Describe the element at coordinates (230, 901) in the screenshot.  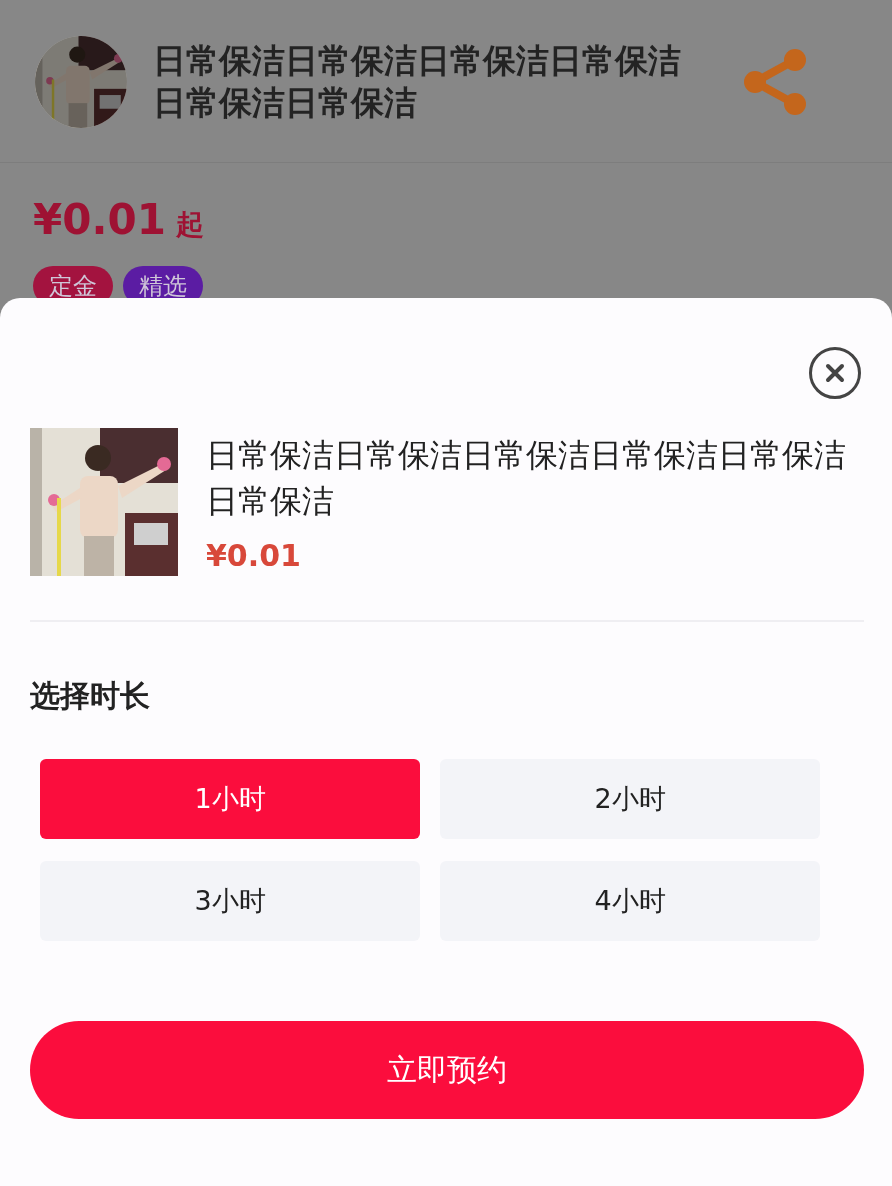
I see `duration-option: 3小时` at that location.